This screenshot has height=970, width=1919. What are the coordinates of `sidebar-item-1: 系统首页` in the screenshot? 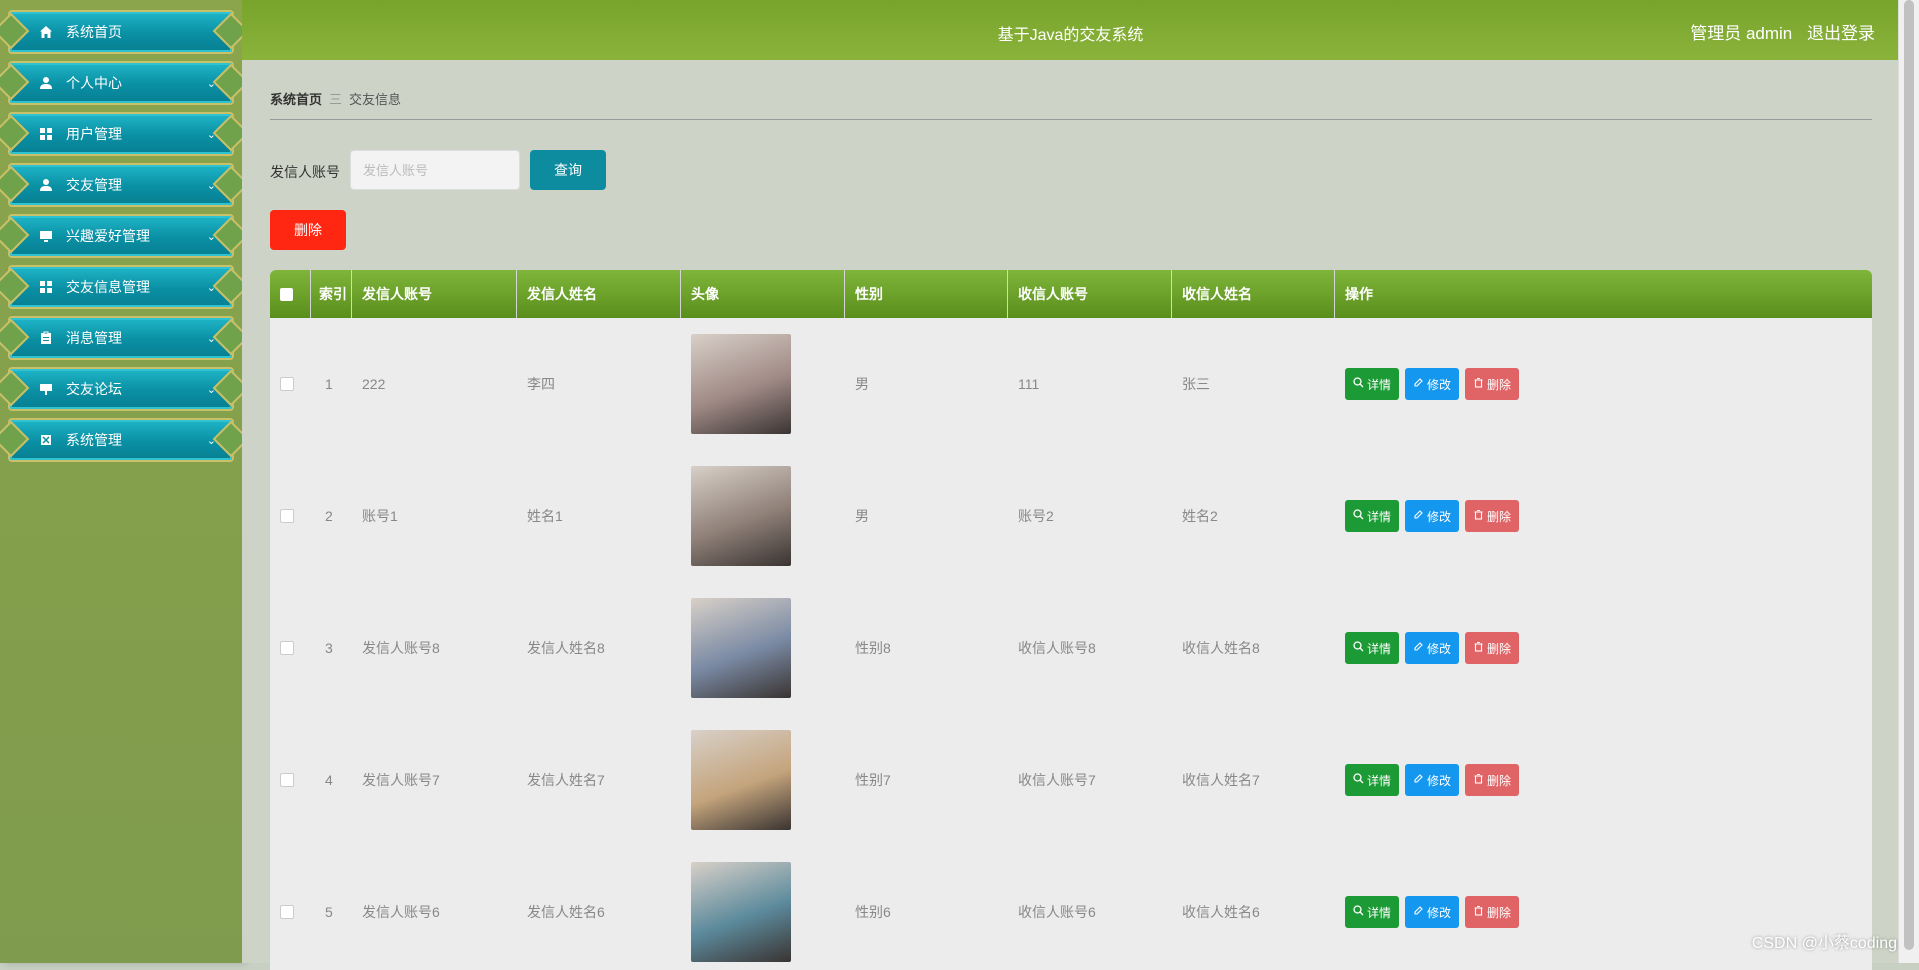 It's located at (121, 32).